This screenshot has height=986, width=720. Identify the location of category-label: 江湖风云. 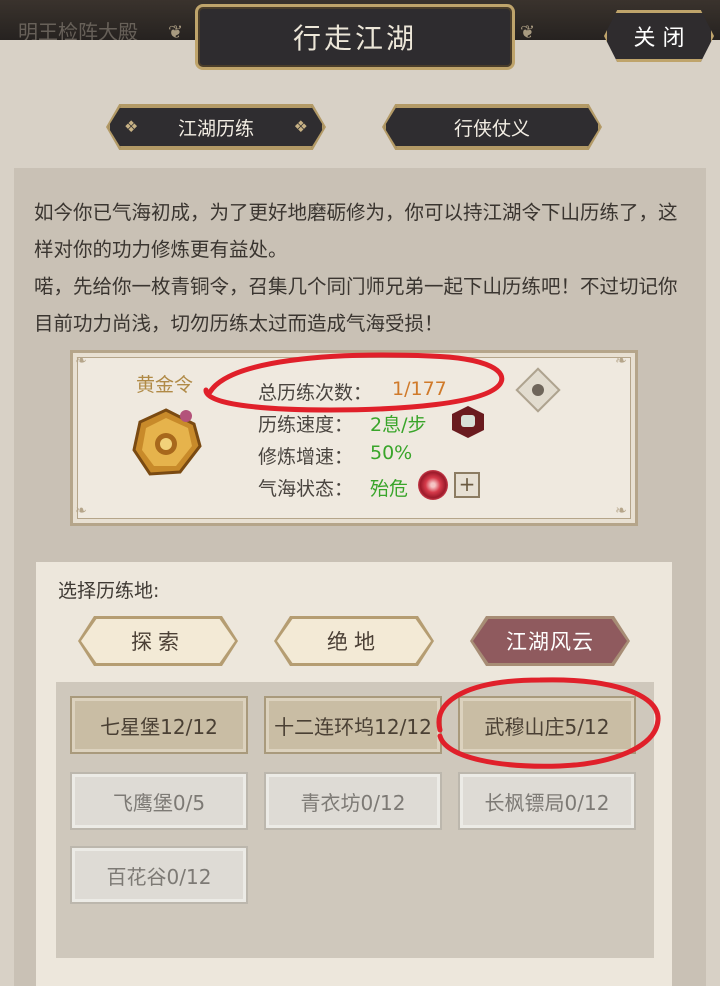
(550, 642).